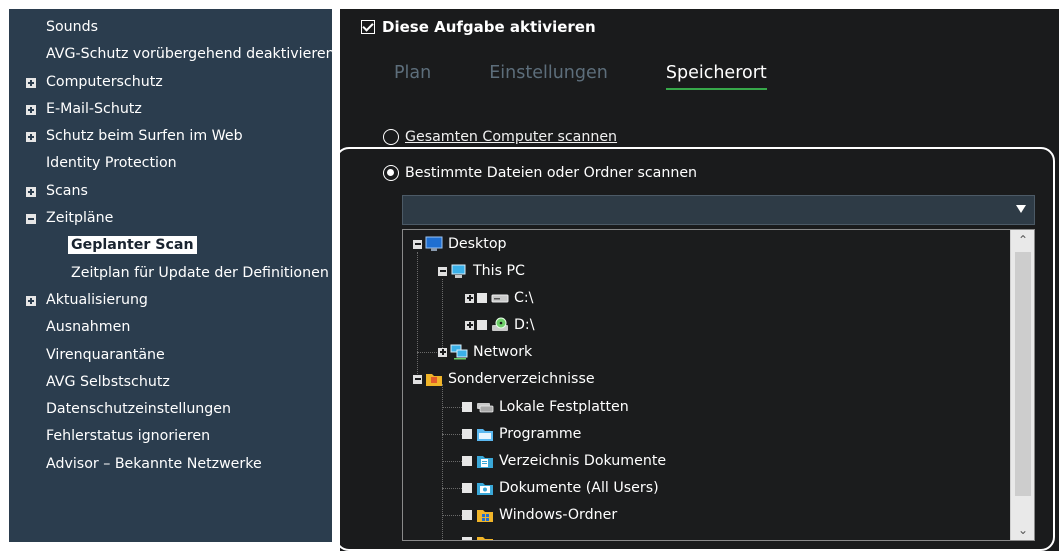 The height and width of the screenshot is (551, 1059). I want to click on sidebar-item-label: Zeitplan für Update der Definitionen, so click(200, 272).